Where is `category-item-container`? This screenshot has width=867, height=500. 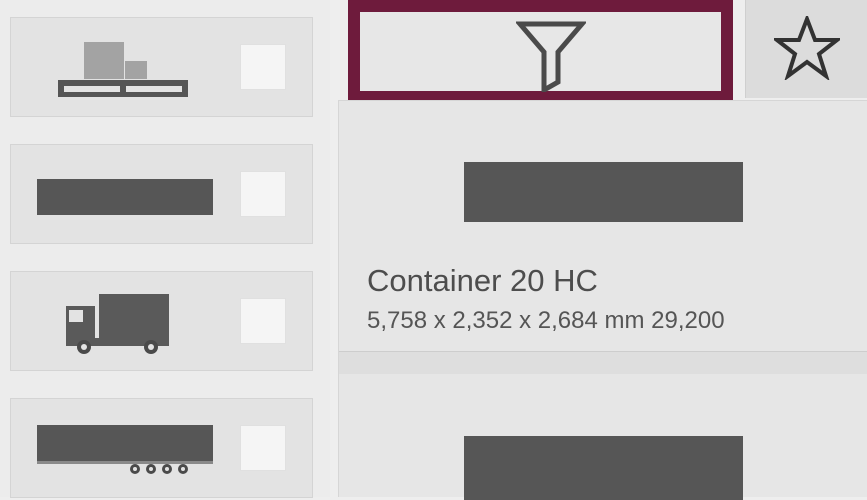
category-item-container is located at coordinates (161, 194).